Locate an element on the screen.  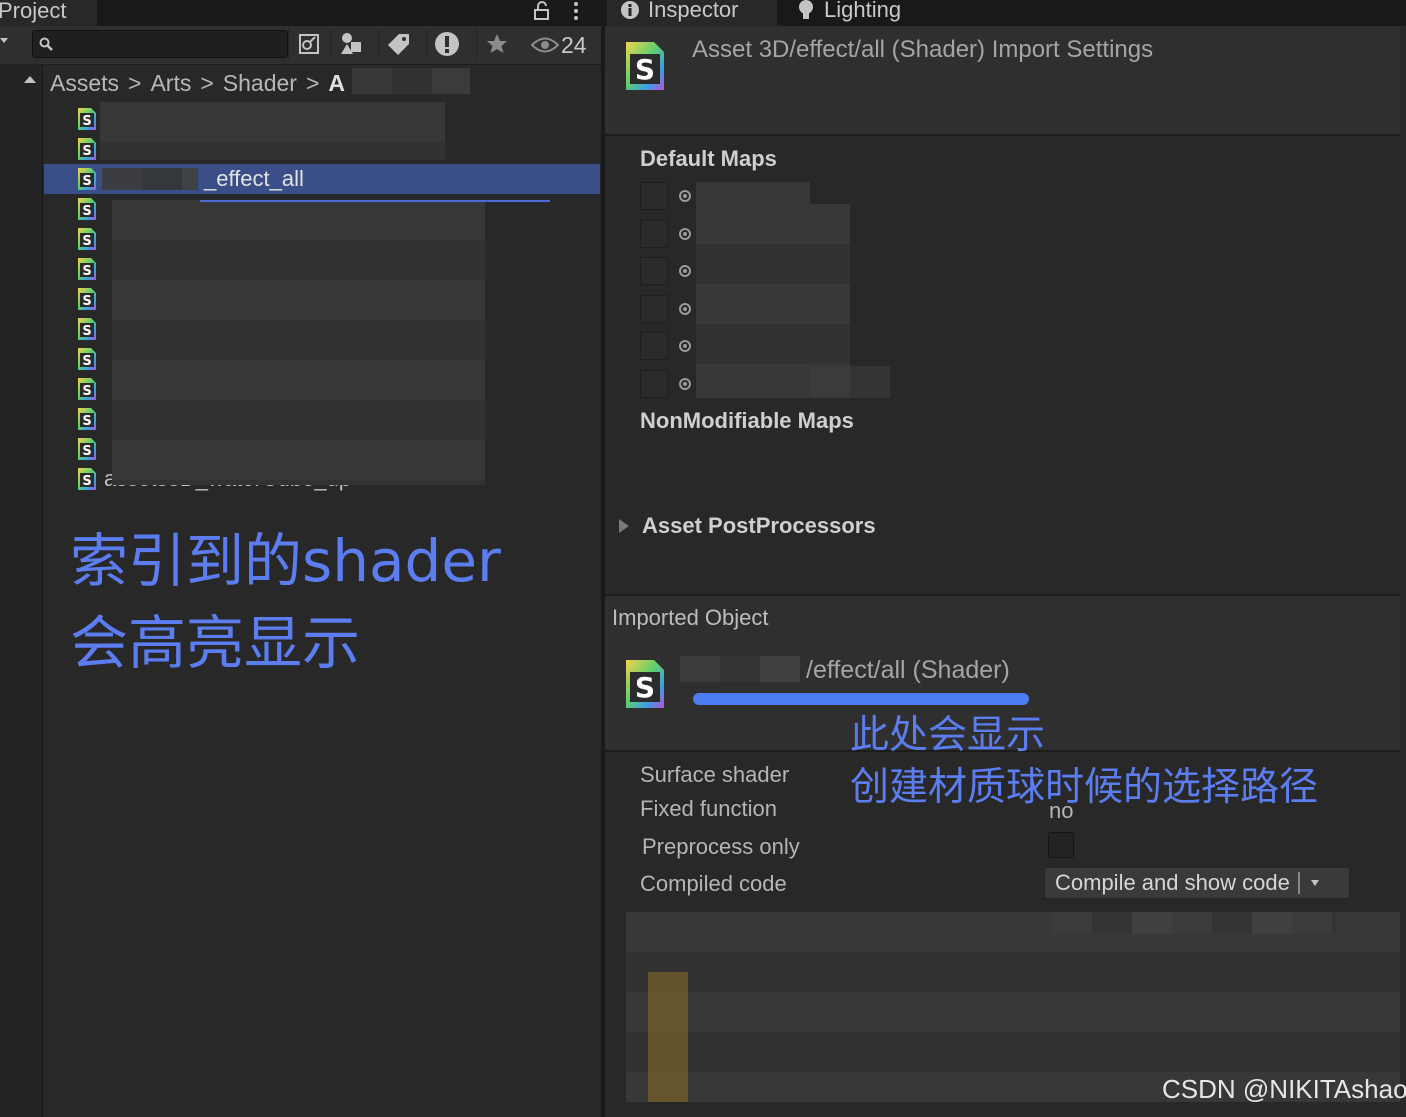
info-icon is located at coordinates (630, 10).